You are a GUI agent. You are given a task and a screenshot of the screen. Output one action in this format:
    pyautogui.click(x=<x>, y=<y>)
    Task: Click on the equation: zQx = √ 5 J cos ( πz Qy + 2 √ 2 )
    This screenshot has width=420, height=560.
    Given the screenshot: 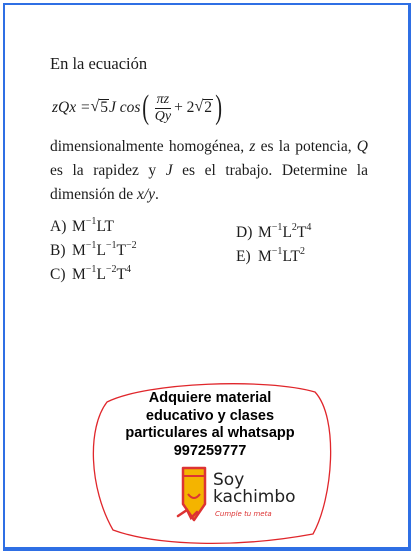 What is the action you would take?
    pyautogui.click(x=137, y=107)
    